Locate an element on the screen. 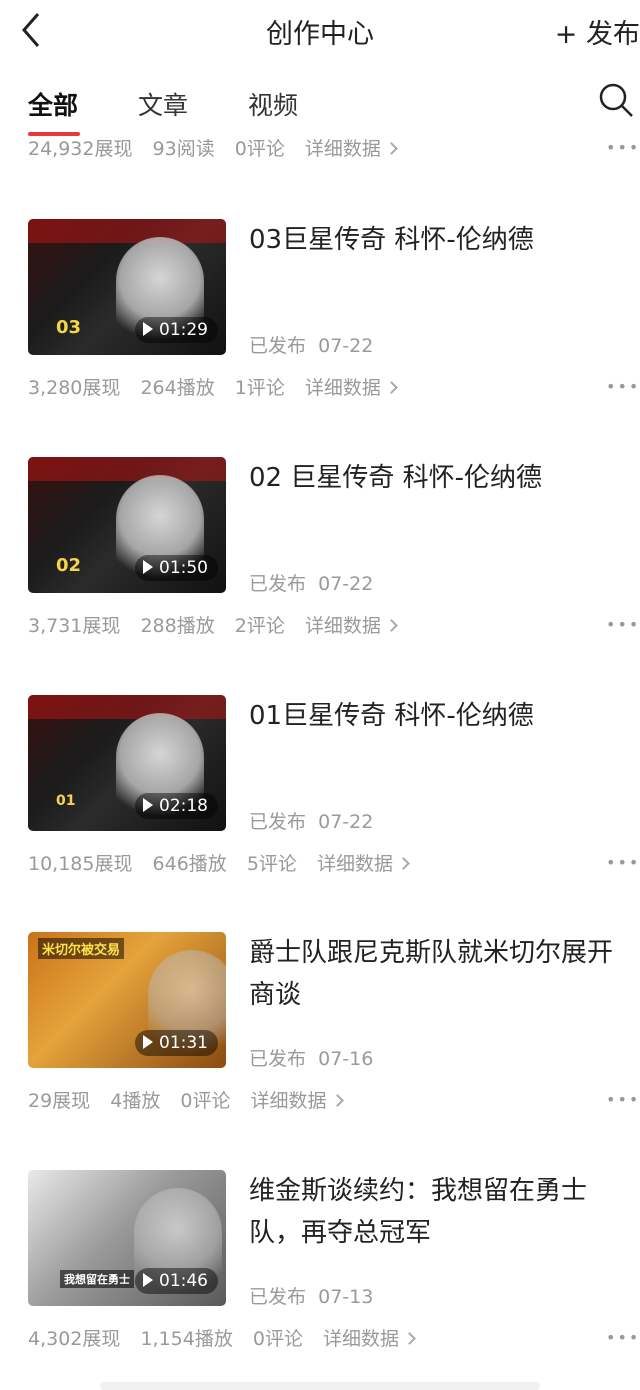  tab-bar: 全部 文章 视频 is located at coordinates (320, 108).